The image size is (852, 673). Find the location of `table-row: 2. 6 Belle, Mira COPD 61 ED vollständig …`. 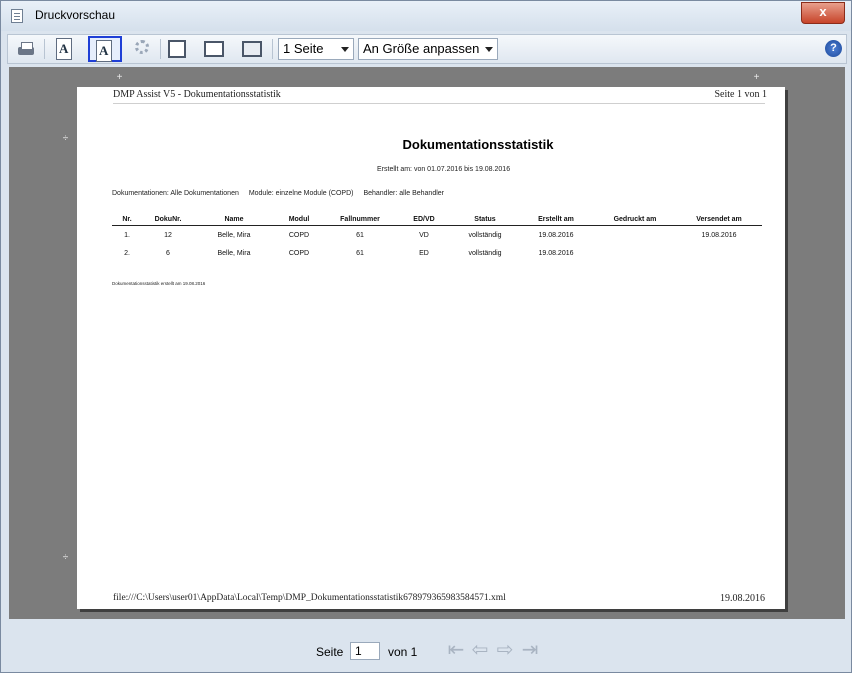

table-row: 2. 6 Belle, Mira COPD 61 ED vollständig … is located at coordinates (437, 253).